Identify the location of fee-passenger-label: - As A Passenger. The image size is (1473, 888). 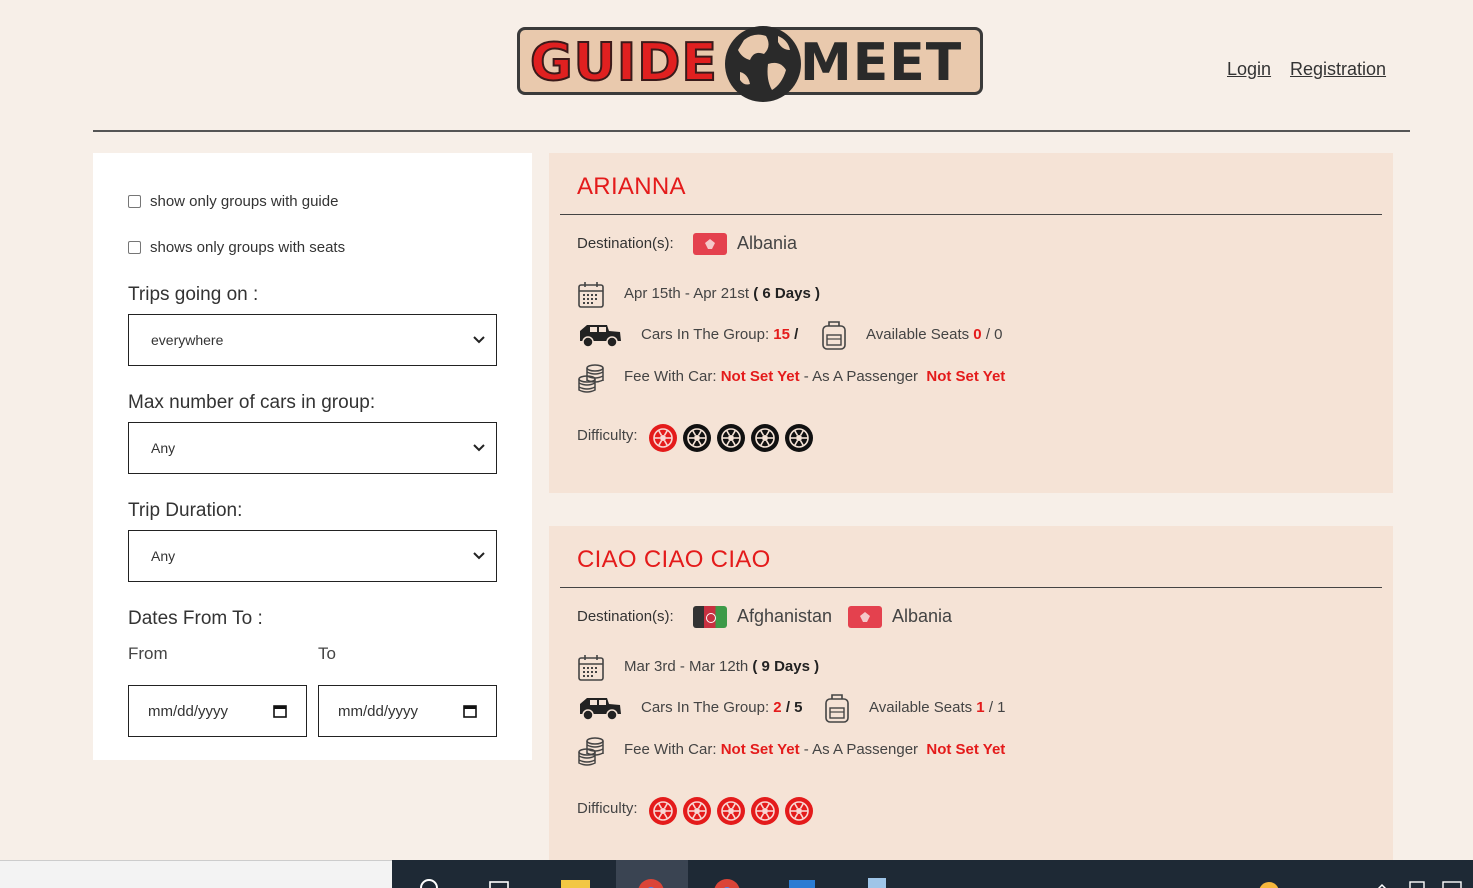
(861, 376).